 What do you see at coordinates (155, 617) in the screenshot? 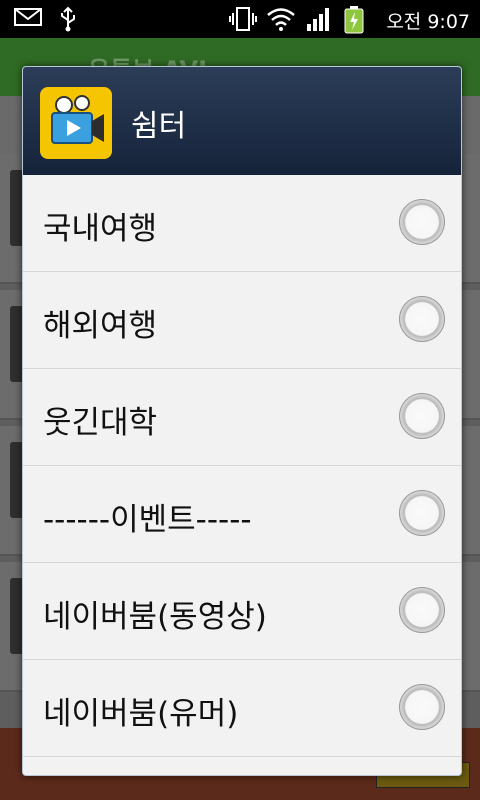
I see `option-label: 네이버붐(동영상)` at bounding box center [155, 617].